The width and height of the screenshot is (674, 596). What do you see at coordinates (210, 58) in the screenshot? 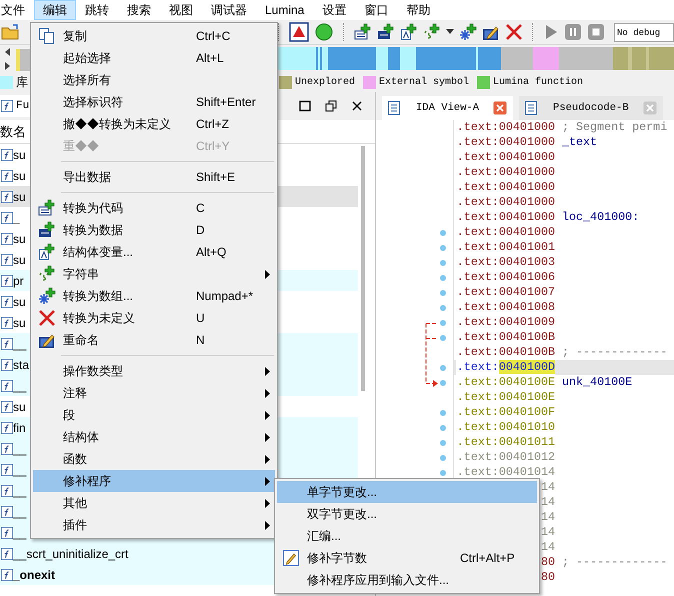
I see `shortcut-text: Alt+L` at bounding box center [210, 58].